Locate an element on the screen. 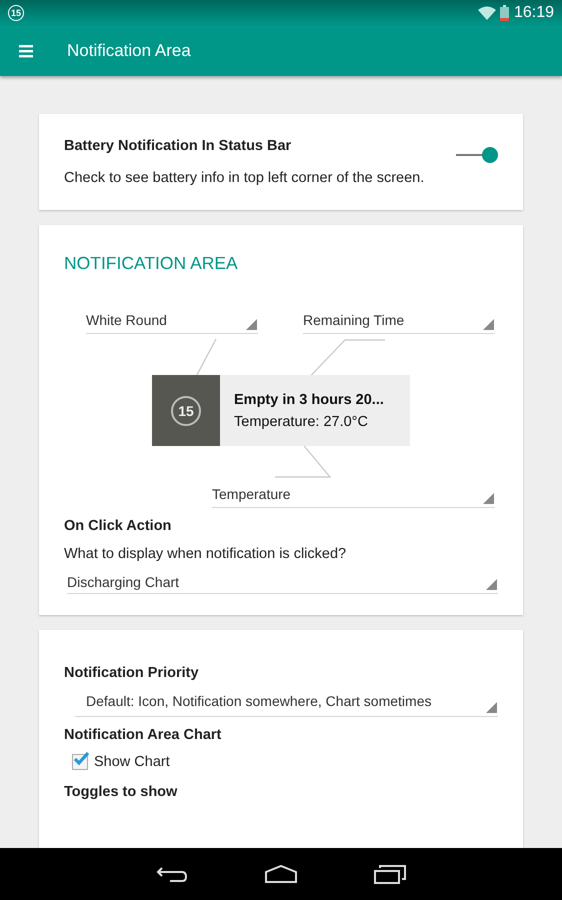  dropdown: Temperature is located at coordinates (353, 496).